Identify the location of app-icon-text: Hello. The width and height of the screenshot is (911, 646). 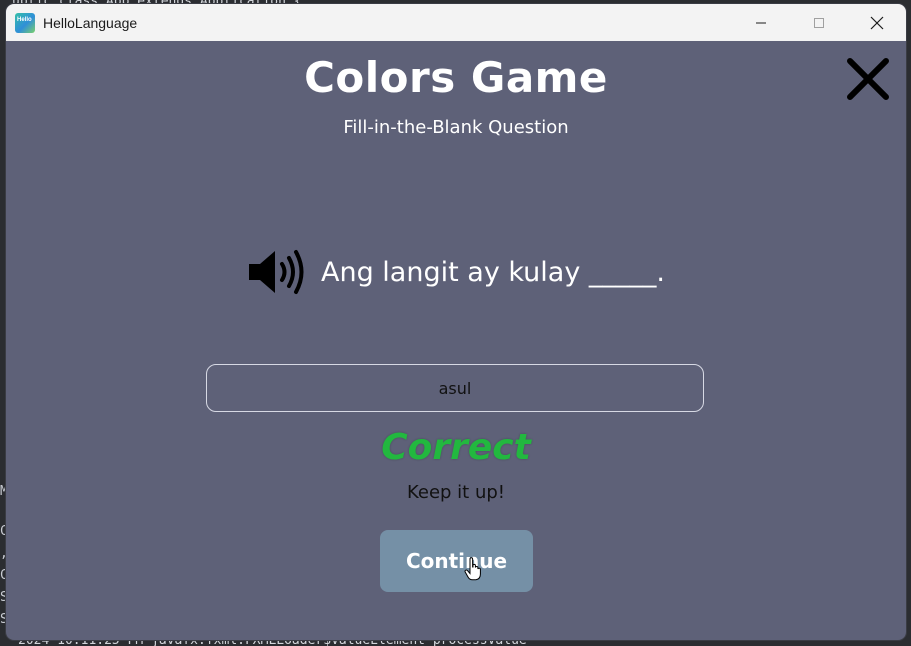
(24, 19).